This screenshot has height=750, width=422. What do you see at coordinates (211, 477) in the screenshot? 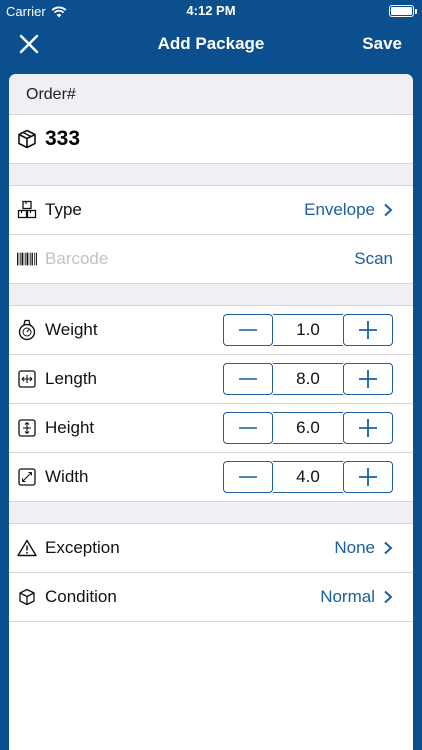
I see `width-row: Width 4.0` at bounding box center [211, 477].